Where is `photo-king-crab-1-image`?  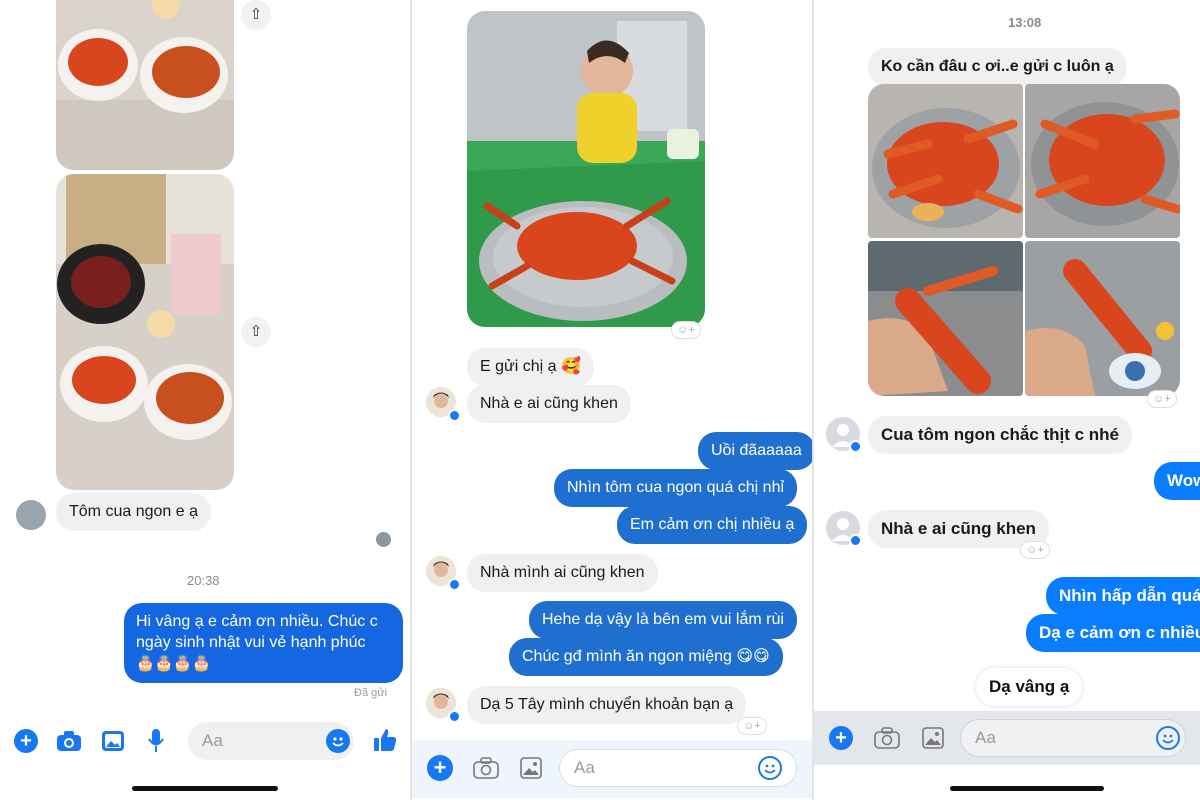
photo-king-crab-1-image is located at coordinates (945, 161).